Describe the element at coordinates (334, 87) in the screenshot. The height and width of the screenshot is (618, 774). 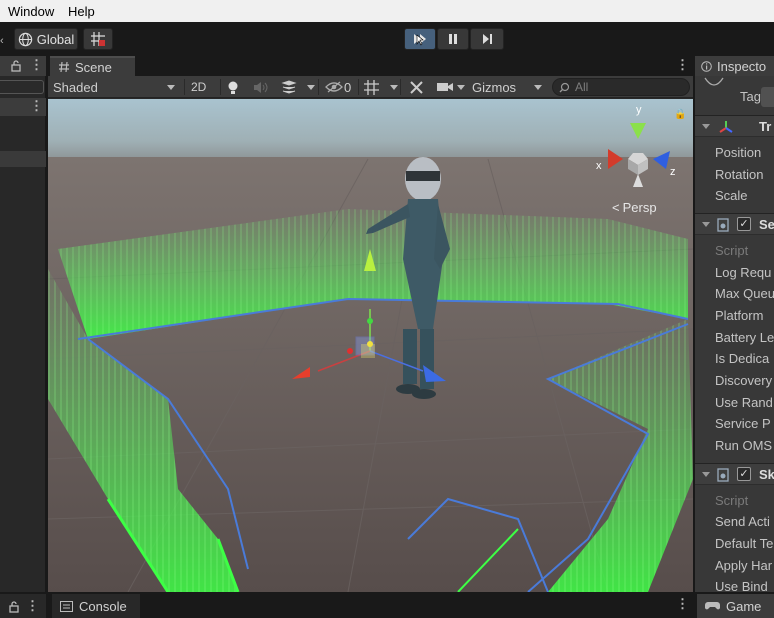
I see `hidden-objects-icon` at that location.